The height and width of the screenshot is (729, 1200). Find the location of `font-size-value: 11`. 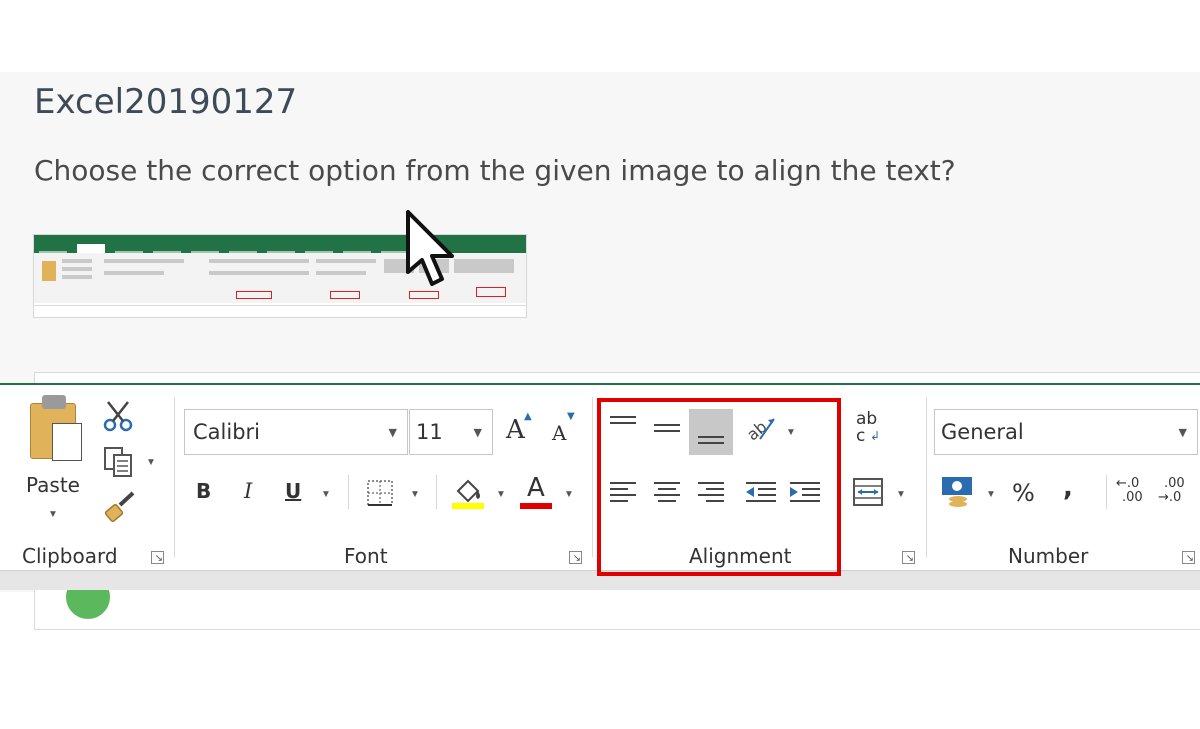

font-size-value: 11 is located at coordinates (429, 432).